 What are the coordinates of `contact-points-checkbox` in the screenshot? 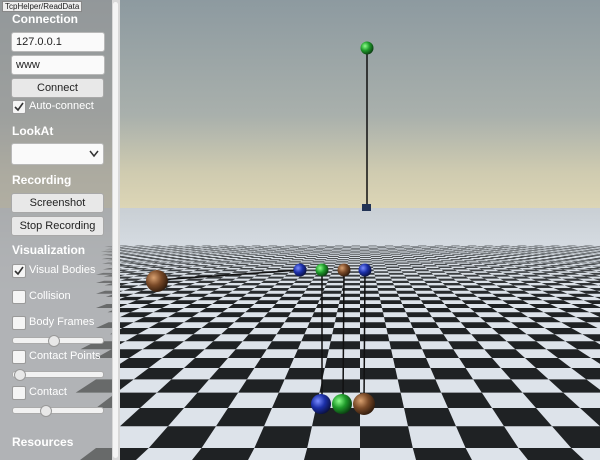 It's located at (19, 357).